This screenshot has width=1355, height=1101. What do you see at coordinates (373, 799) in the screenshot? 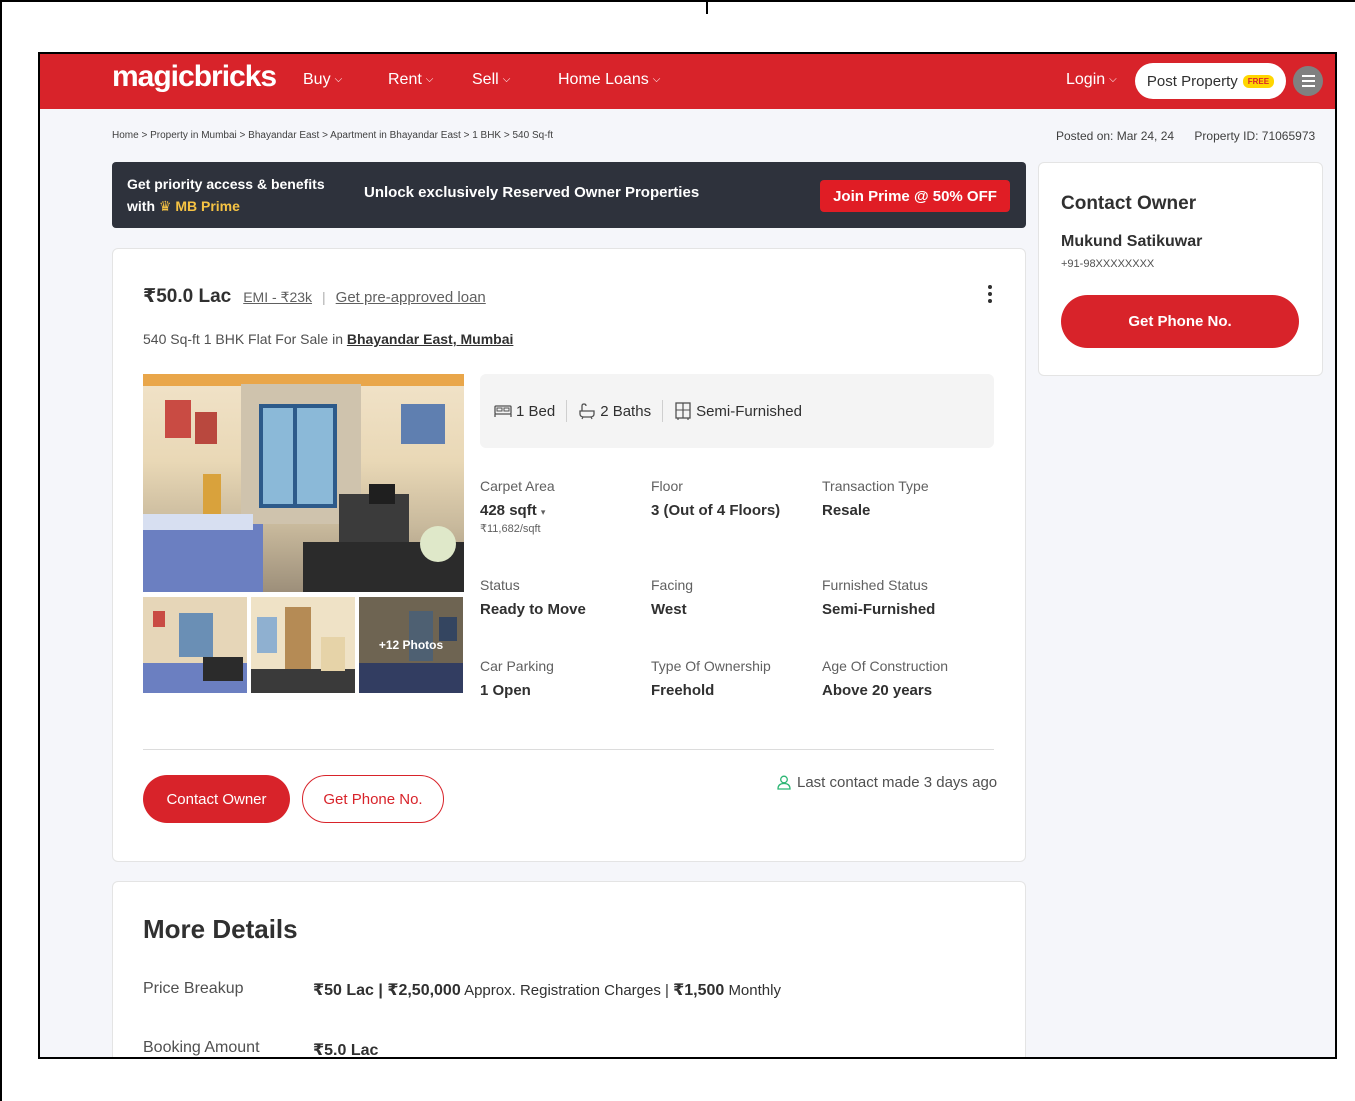
I see `get-phone-button: Get Phone No.` at bounding box center [373, 799].